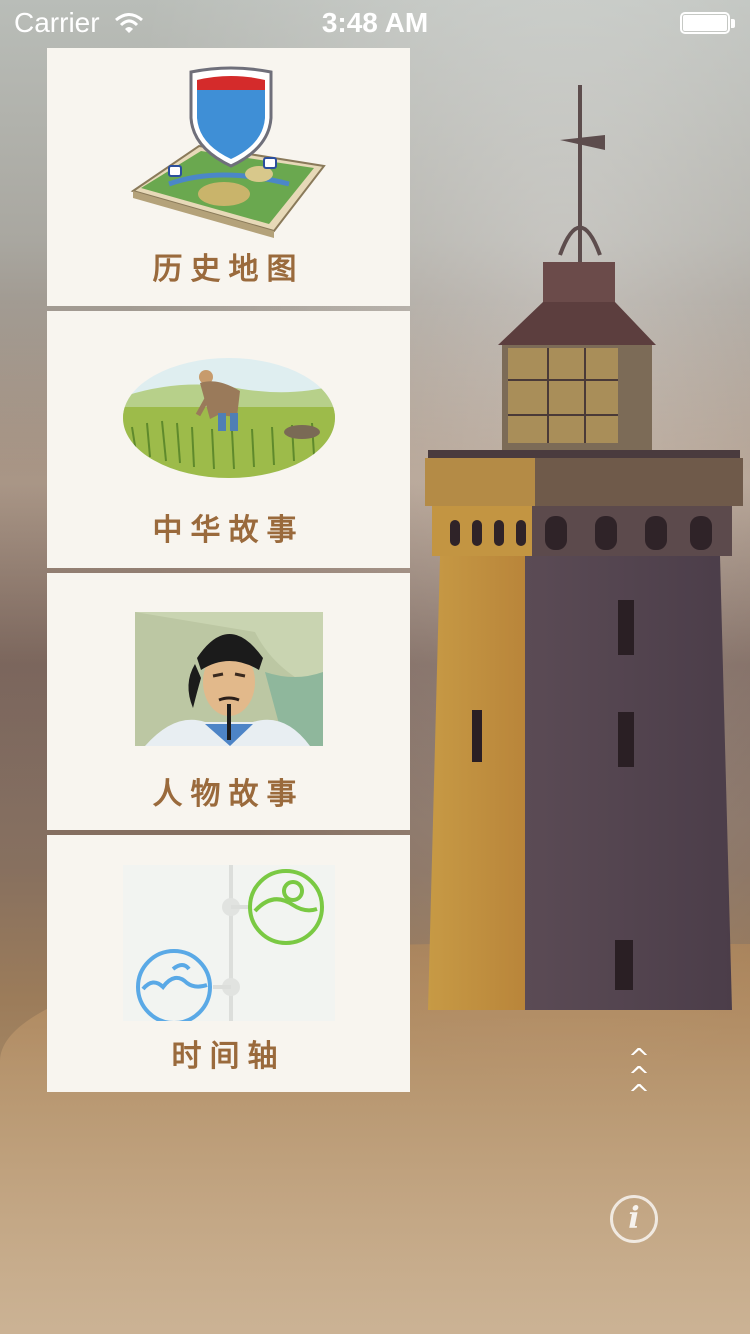 The height and width of the screenshot is (1334, 750). What do you see at coordinates (634, 1219) in the screenshot?
I see `info-button: i` at bounding box center [634, 1219].